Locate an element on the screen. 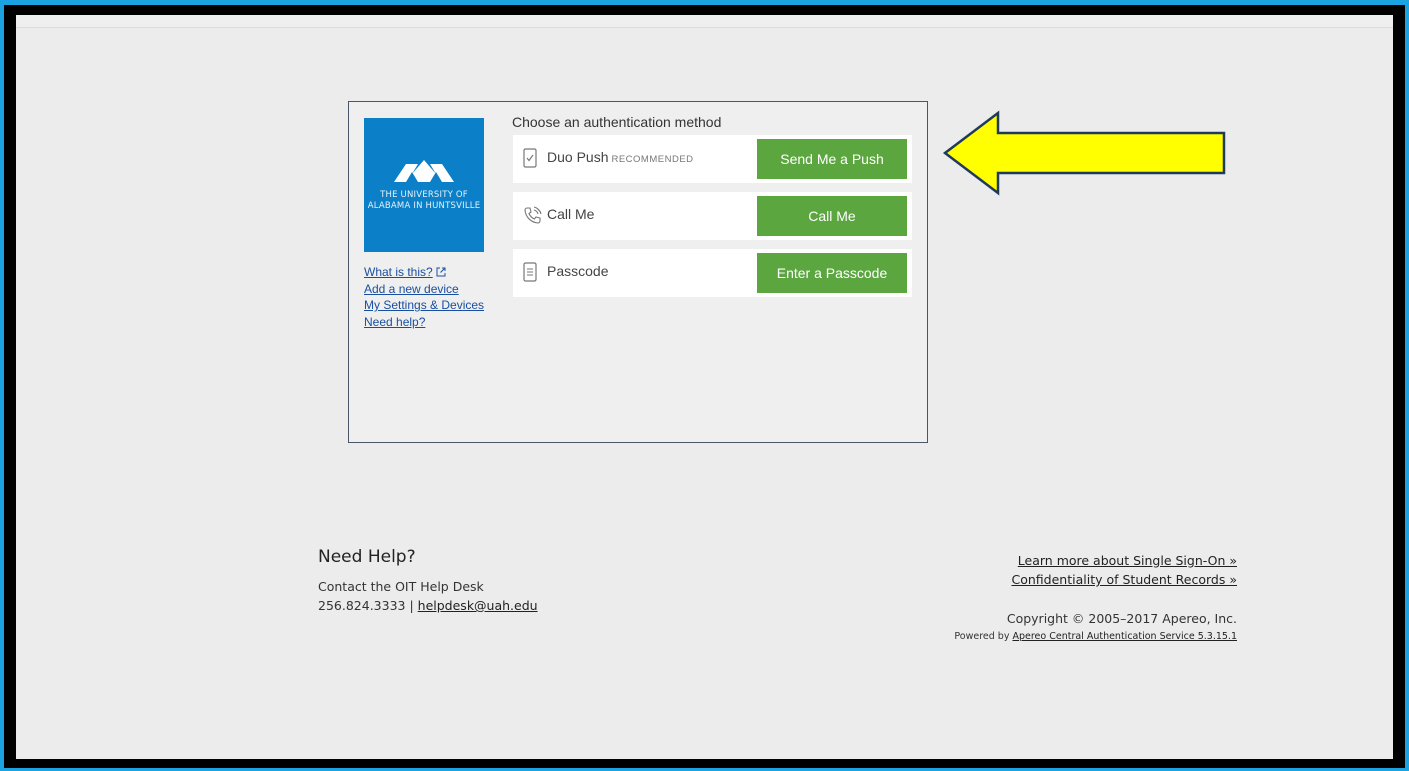  settings-devices-link: My Settings & Devices is located at coordinates (424, 305).